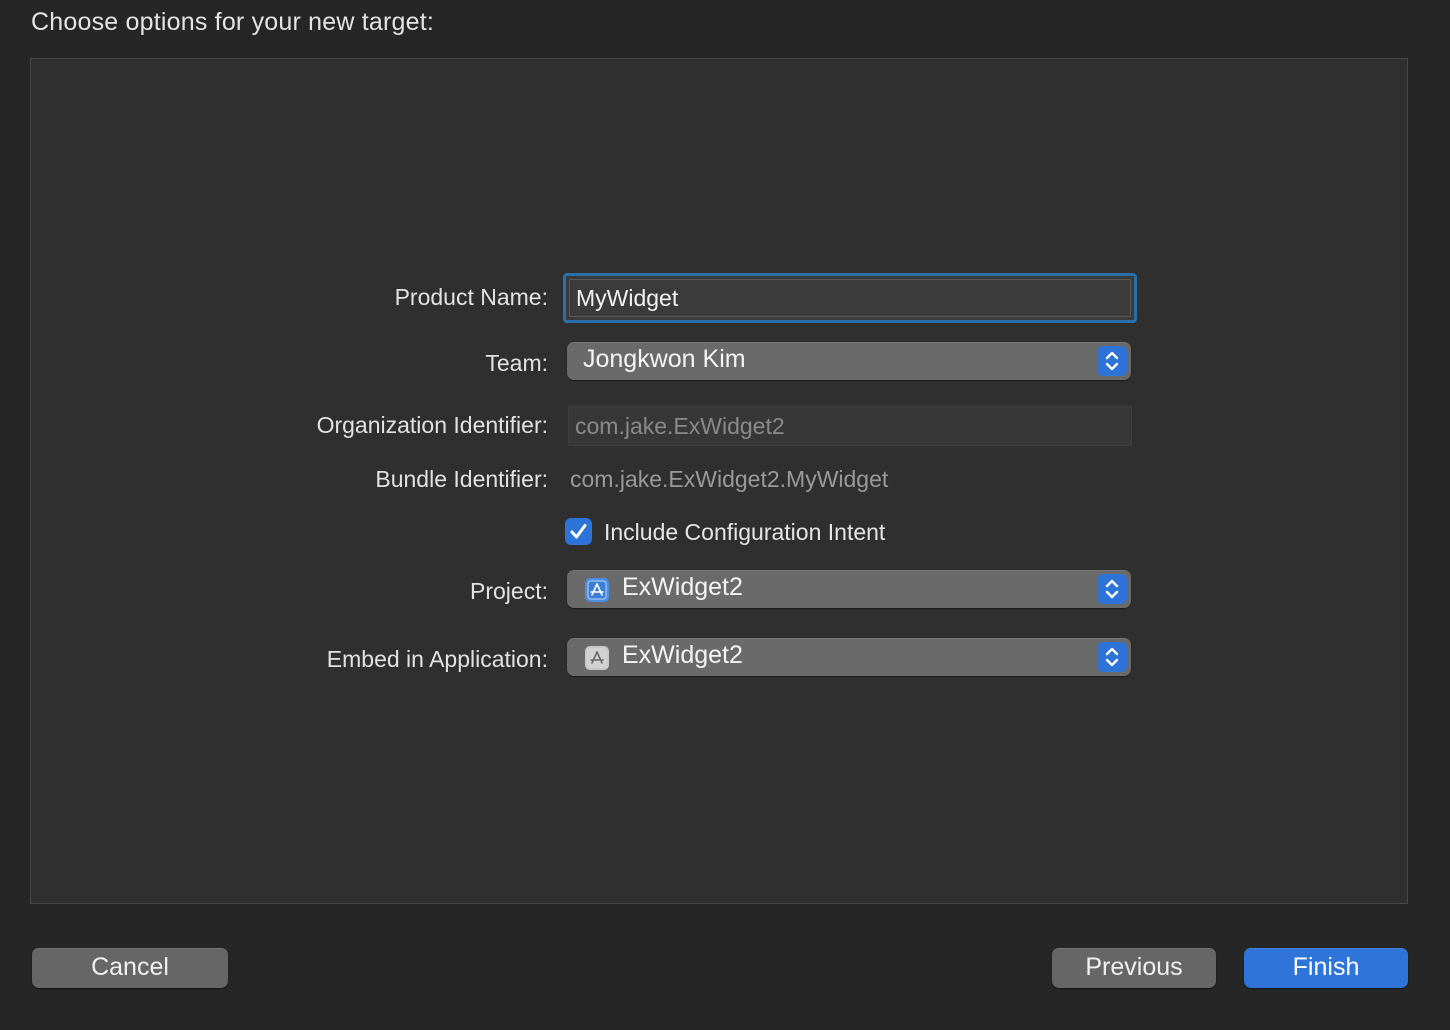 The width and height of the screenshot is (1450, 1030). Describe the element at coordinates (471, 297) in the screenshot. I see `product-name-label: Product Name:` at that location.